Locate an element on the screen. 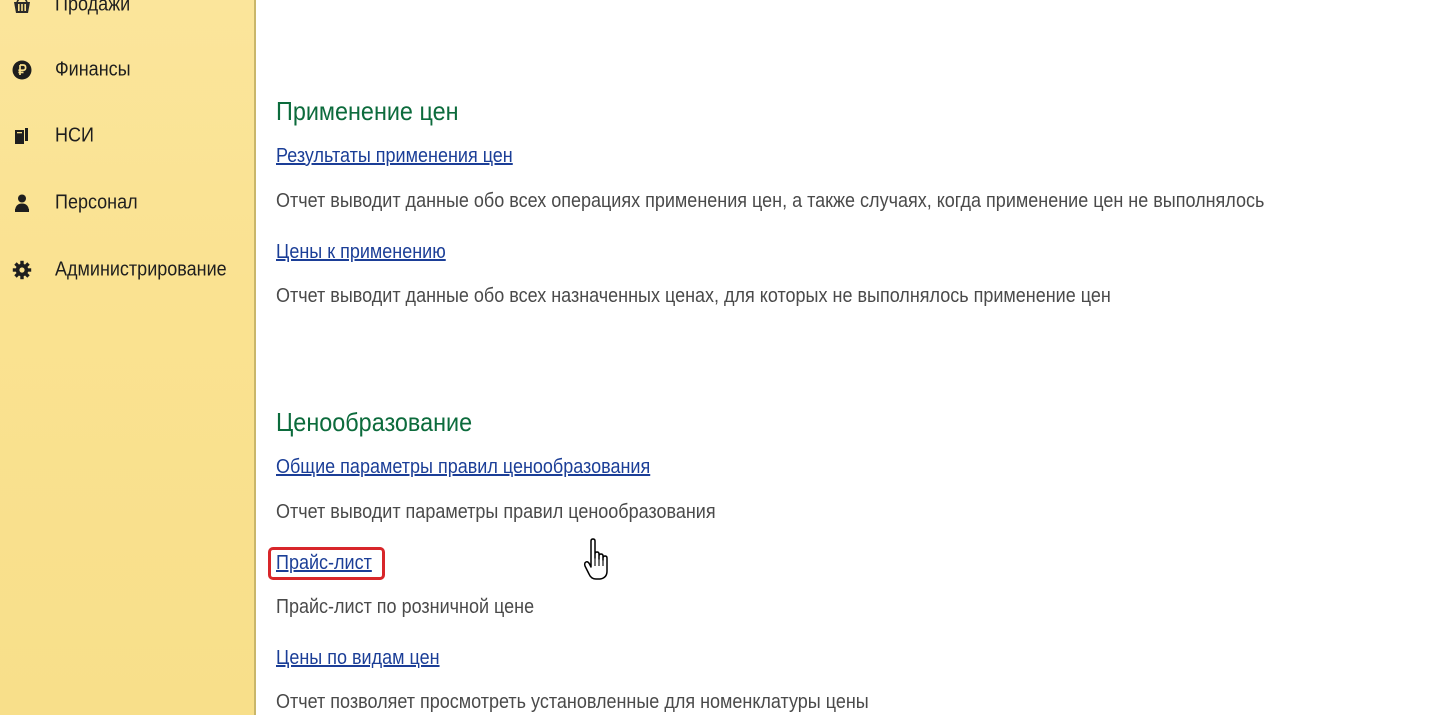 The width and height of the screenshot is (1440, 715). person-icon is located at coordinates (22, 203).